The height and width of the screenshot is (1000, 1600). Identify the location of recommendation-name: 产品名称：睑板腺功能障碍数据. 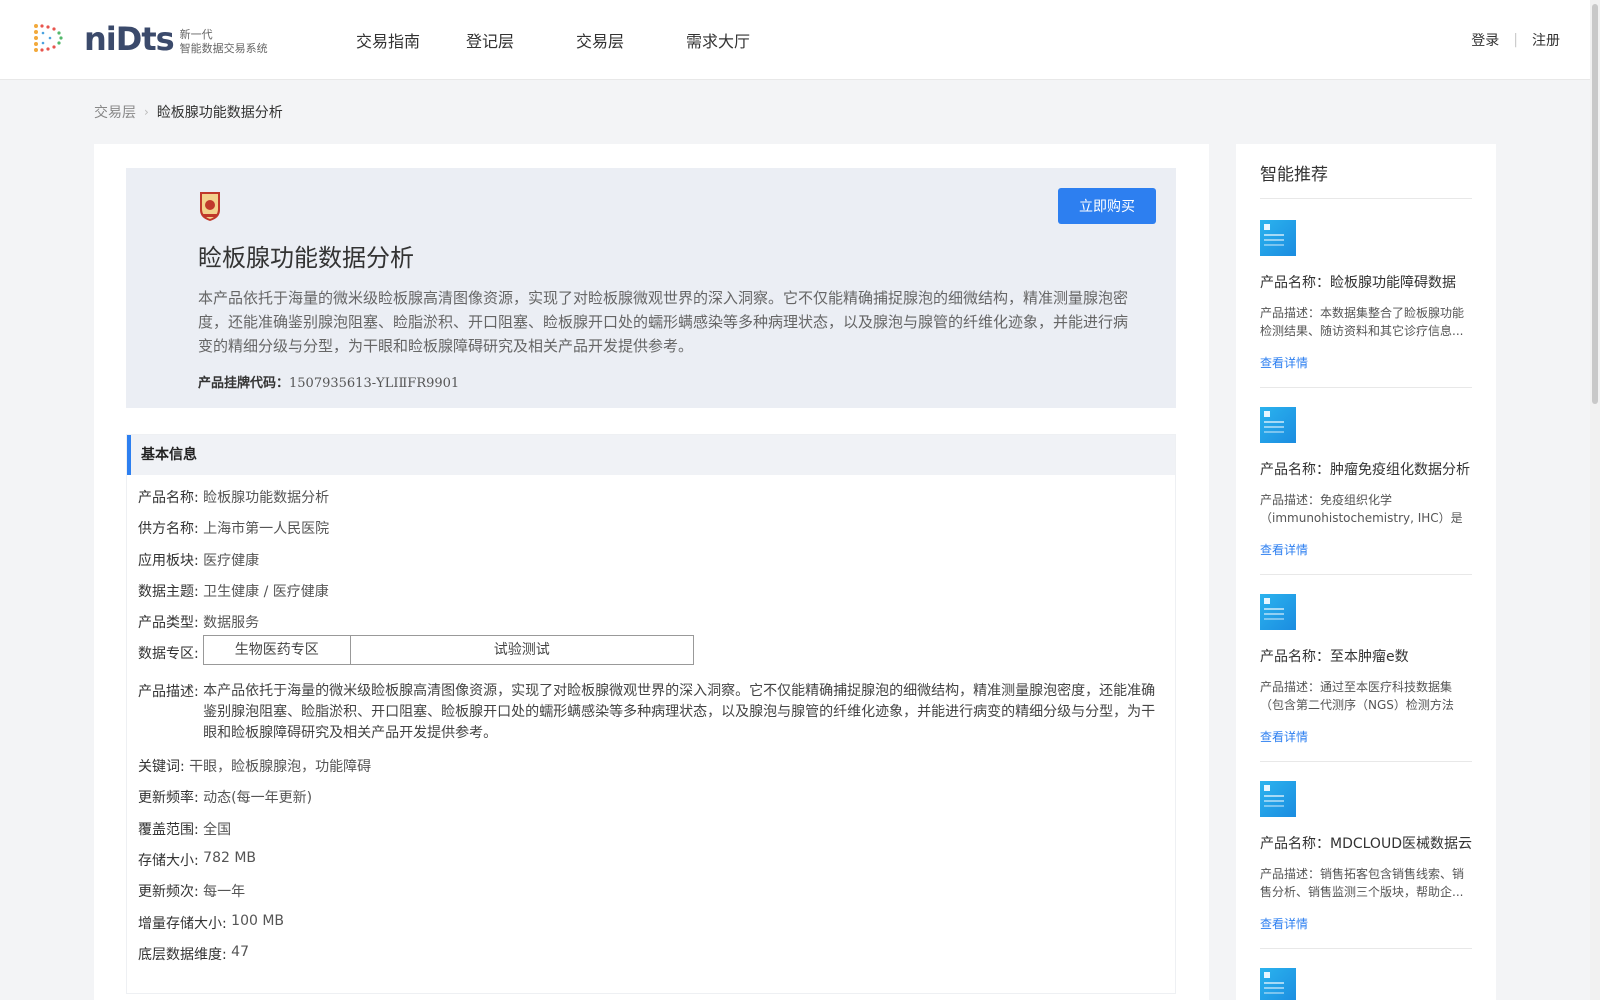
(1366, 282).